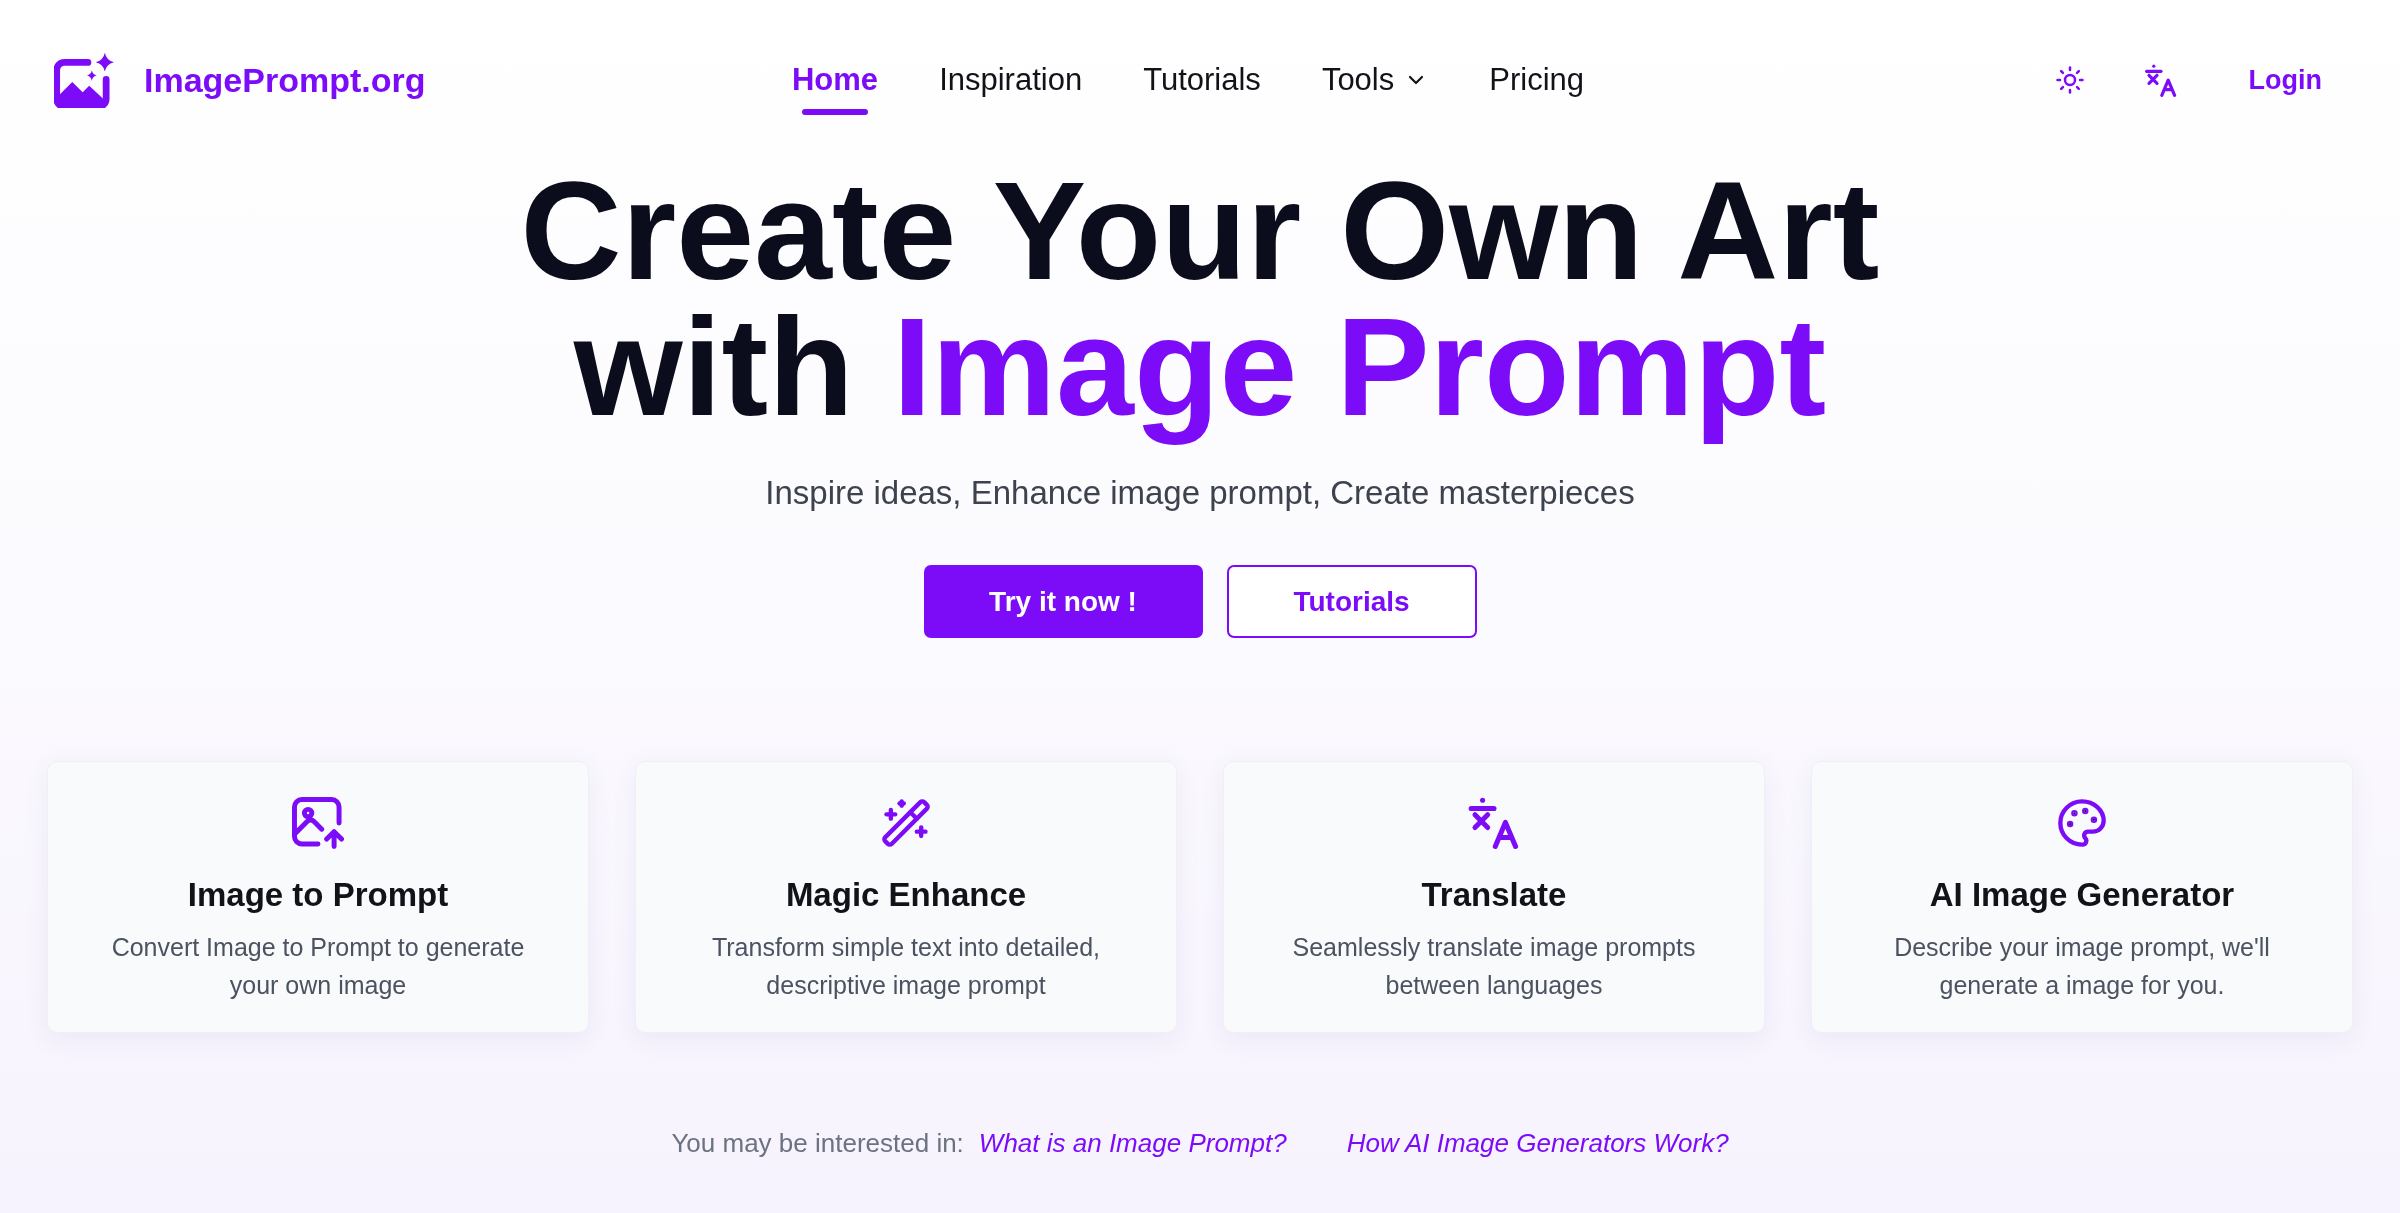  I want to click on hero-title: Create Your Own Art with Image Prompt, so click(1200, 305).